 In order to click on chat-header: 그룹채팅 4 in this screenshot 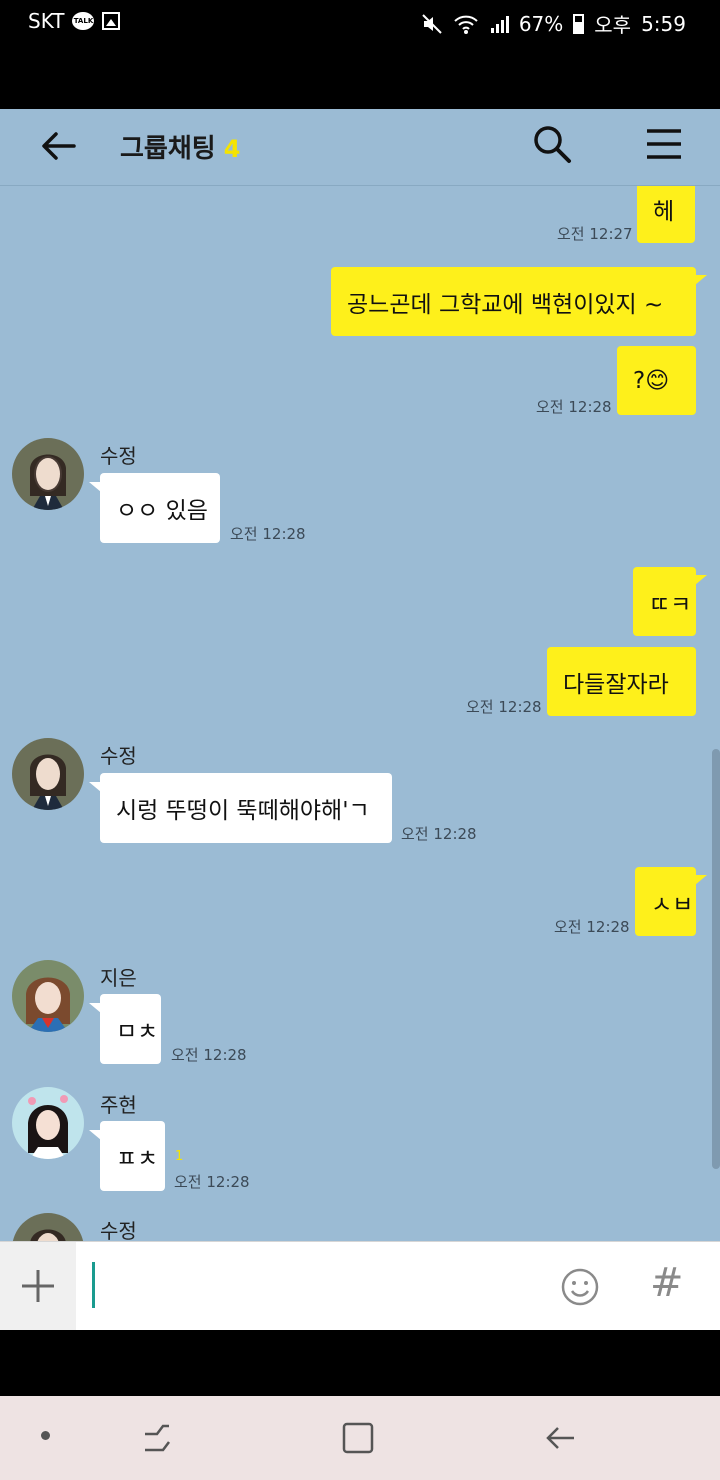, I will do `click(360, 147)`.